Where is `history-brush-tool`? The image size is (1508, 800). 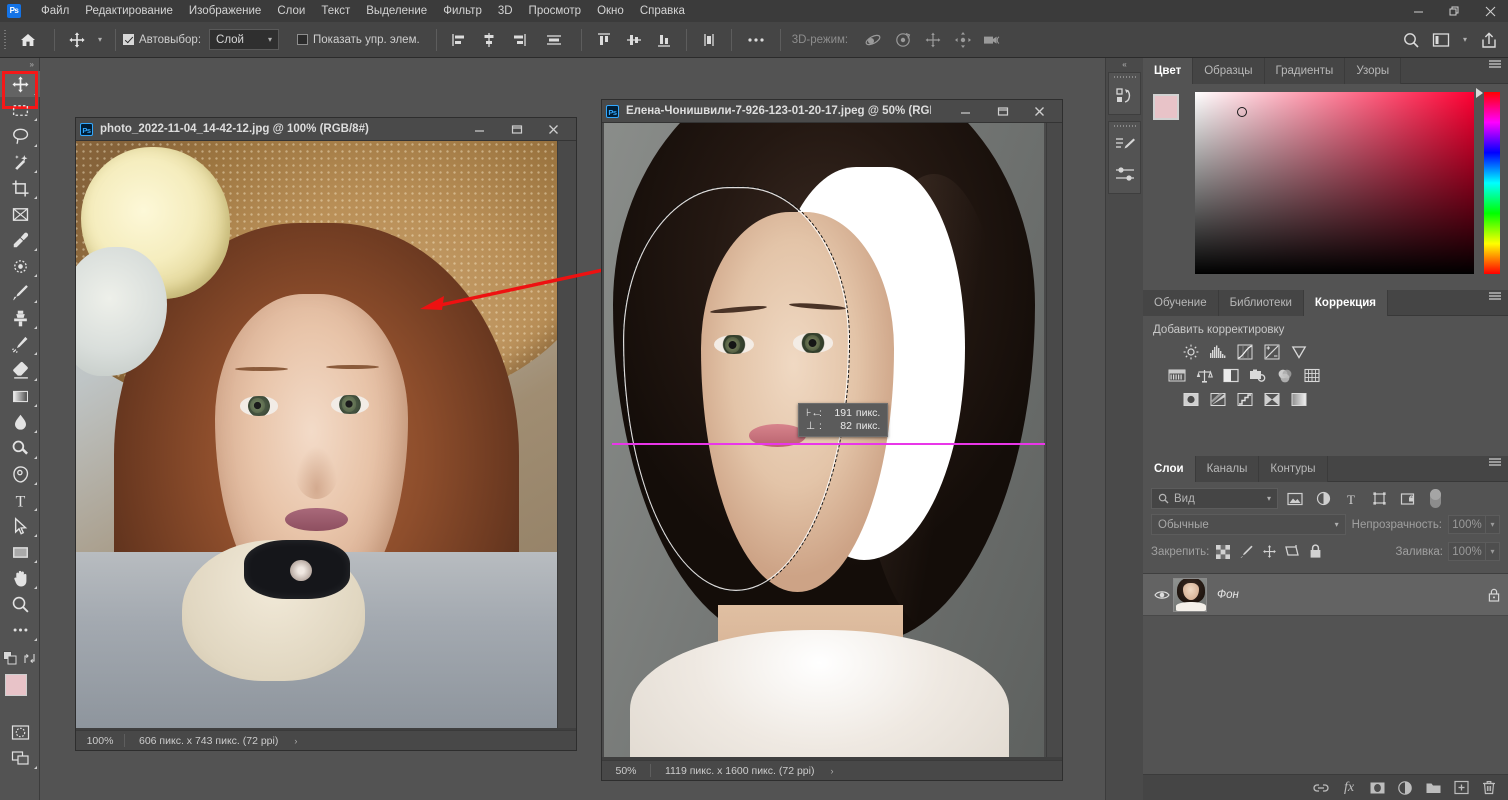
history-brush-tool is located at coordinates (20, 344).